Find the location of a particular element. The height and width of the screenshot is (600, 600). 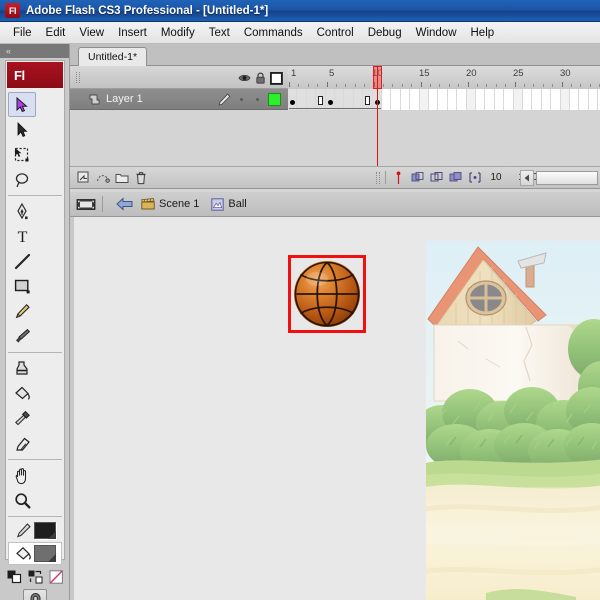

swap-colors-option is located at coordinates (35, 576).